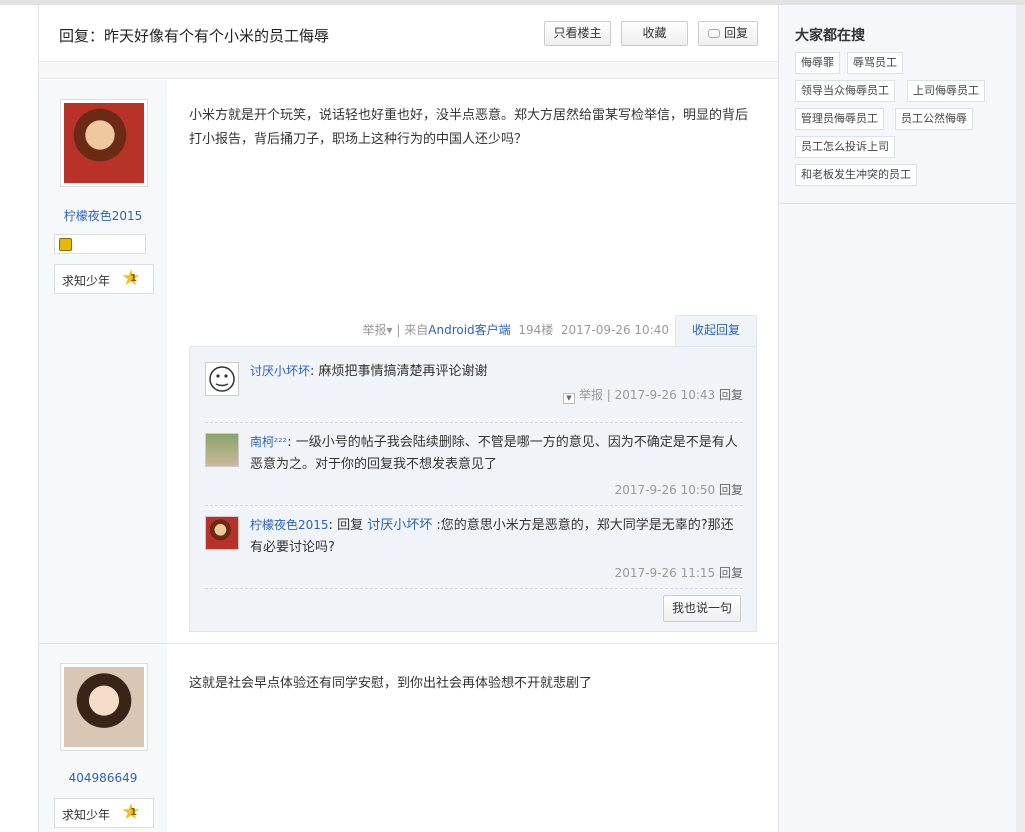 This screenshot has width=1025, height=832. I want to click on comment-report: 举报, so click(591, 395).